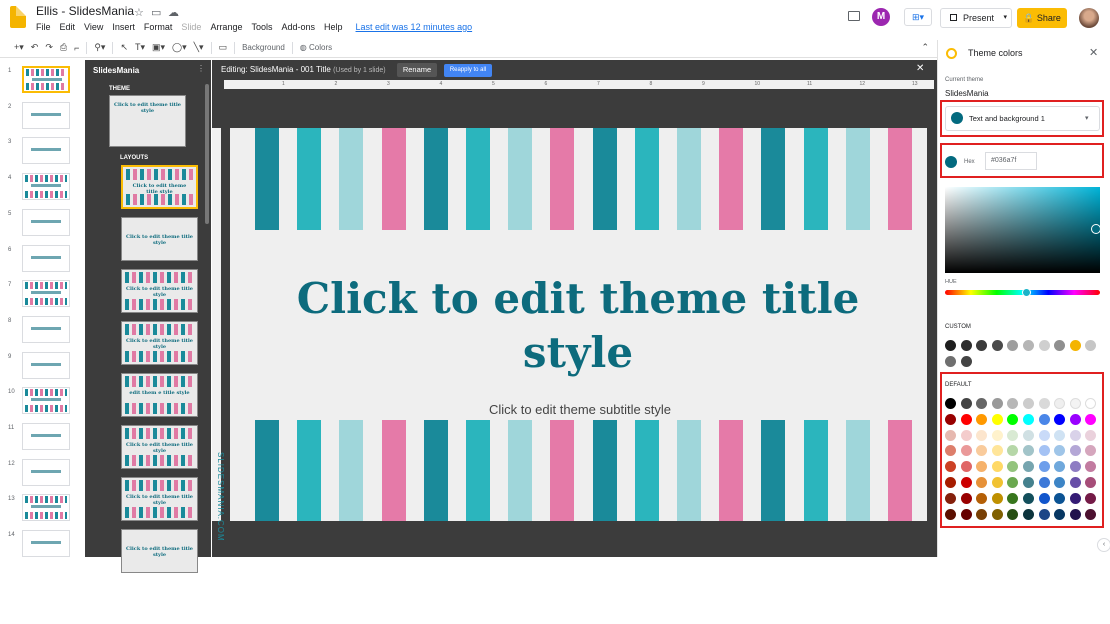 This screenshot has width=1110, height=624. What do you see at coordinates (414, 27) in the screenshot?
I see `last-edit-link: Last edit was 12 minutes ago` at bounding box center [414, 27].